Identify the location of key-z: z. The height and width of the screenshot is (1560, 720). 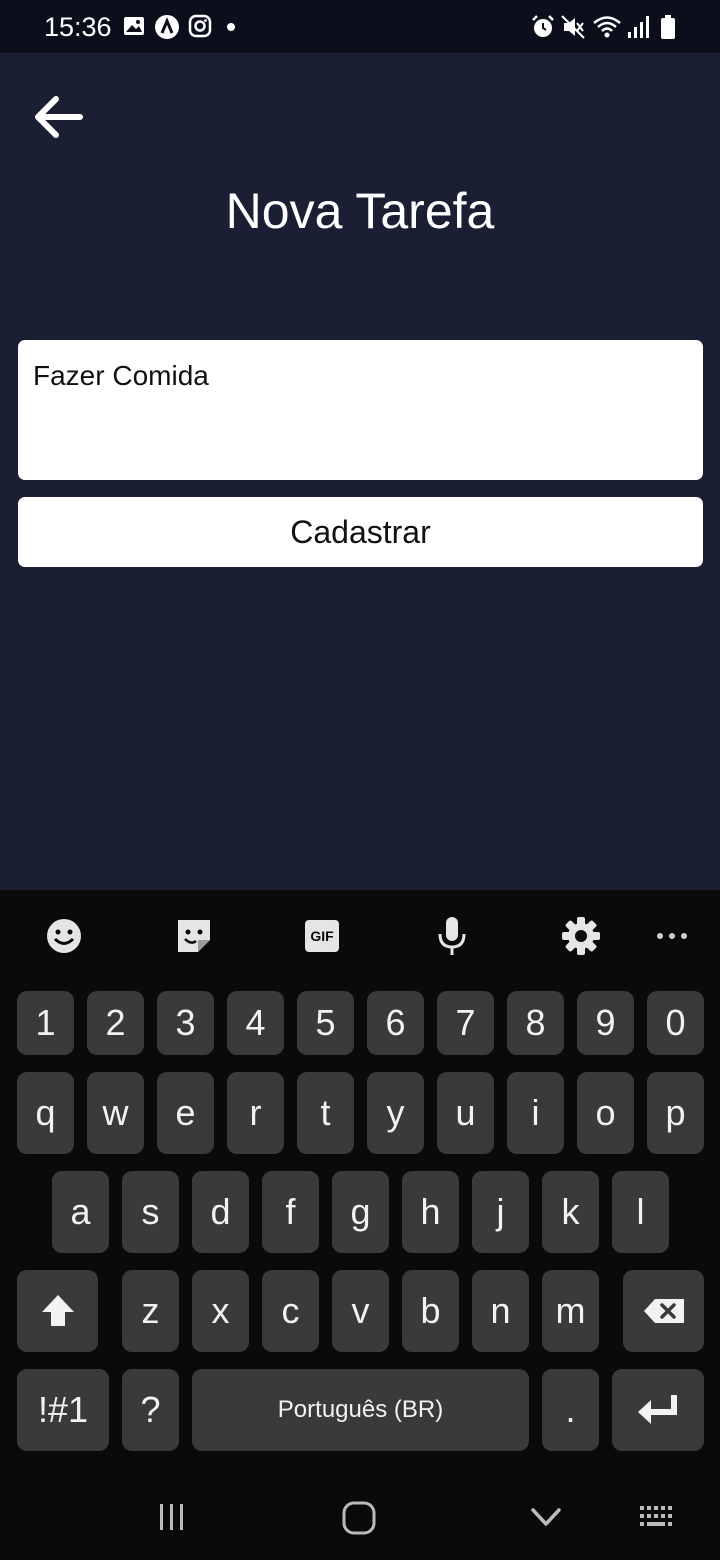
(150, 1311).